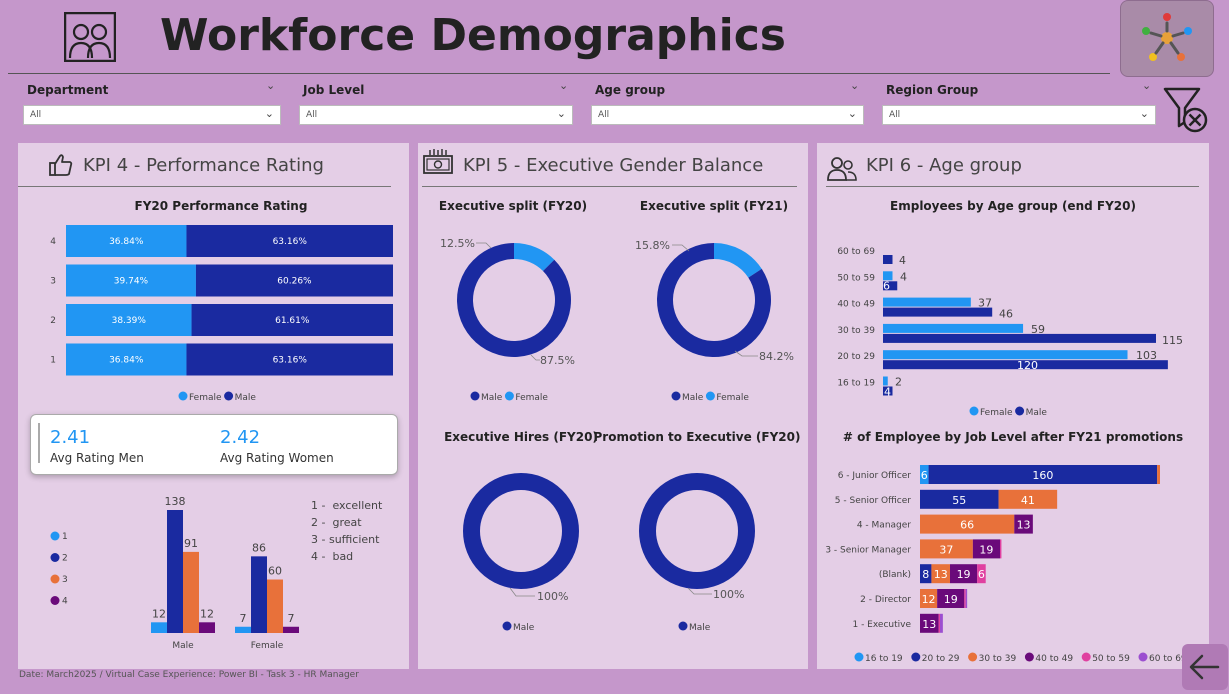 This screenshot has width=1229, height=694. Describe the element at coordinates (932, 90) in the screenshot. I see `filter-label-region-group: Region Group` at that location.